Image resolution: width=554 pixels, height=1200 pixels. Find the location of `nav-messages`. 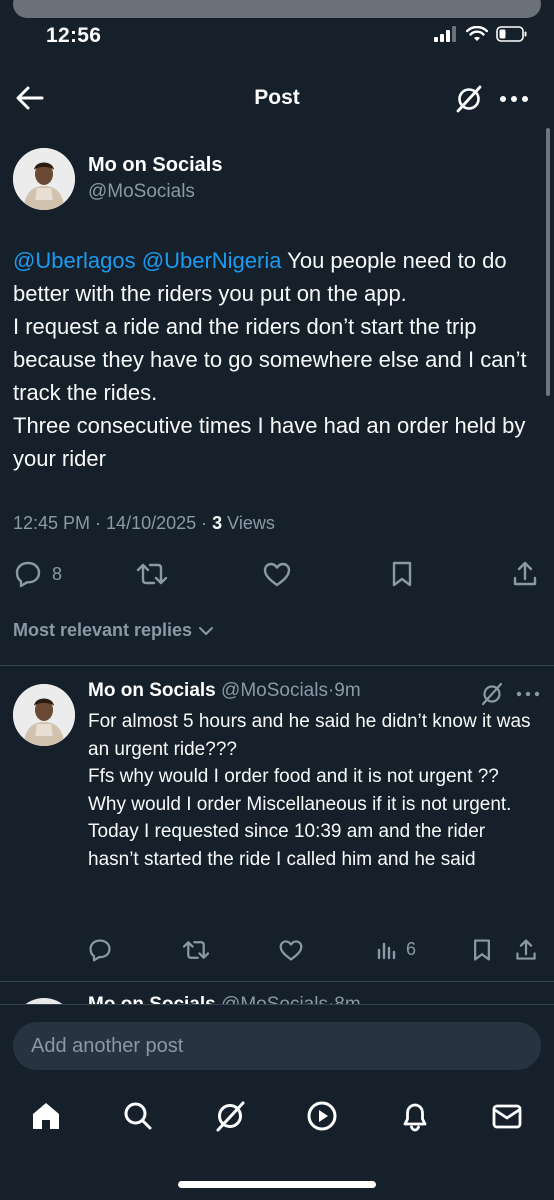

nav-messages is located at coordinates (507, 1116).